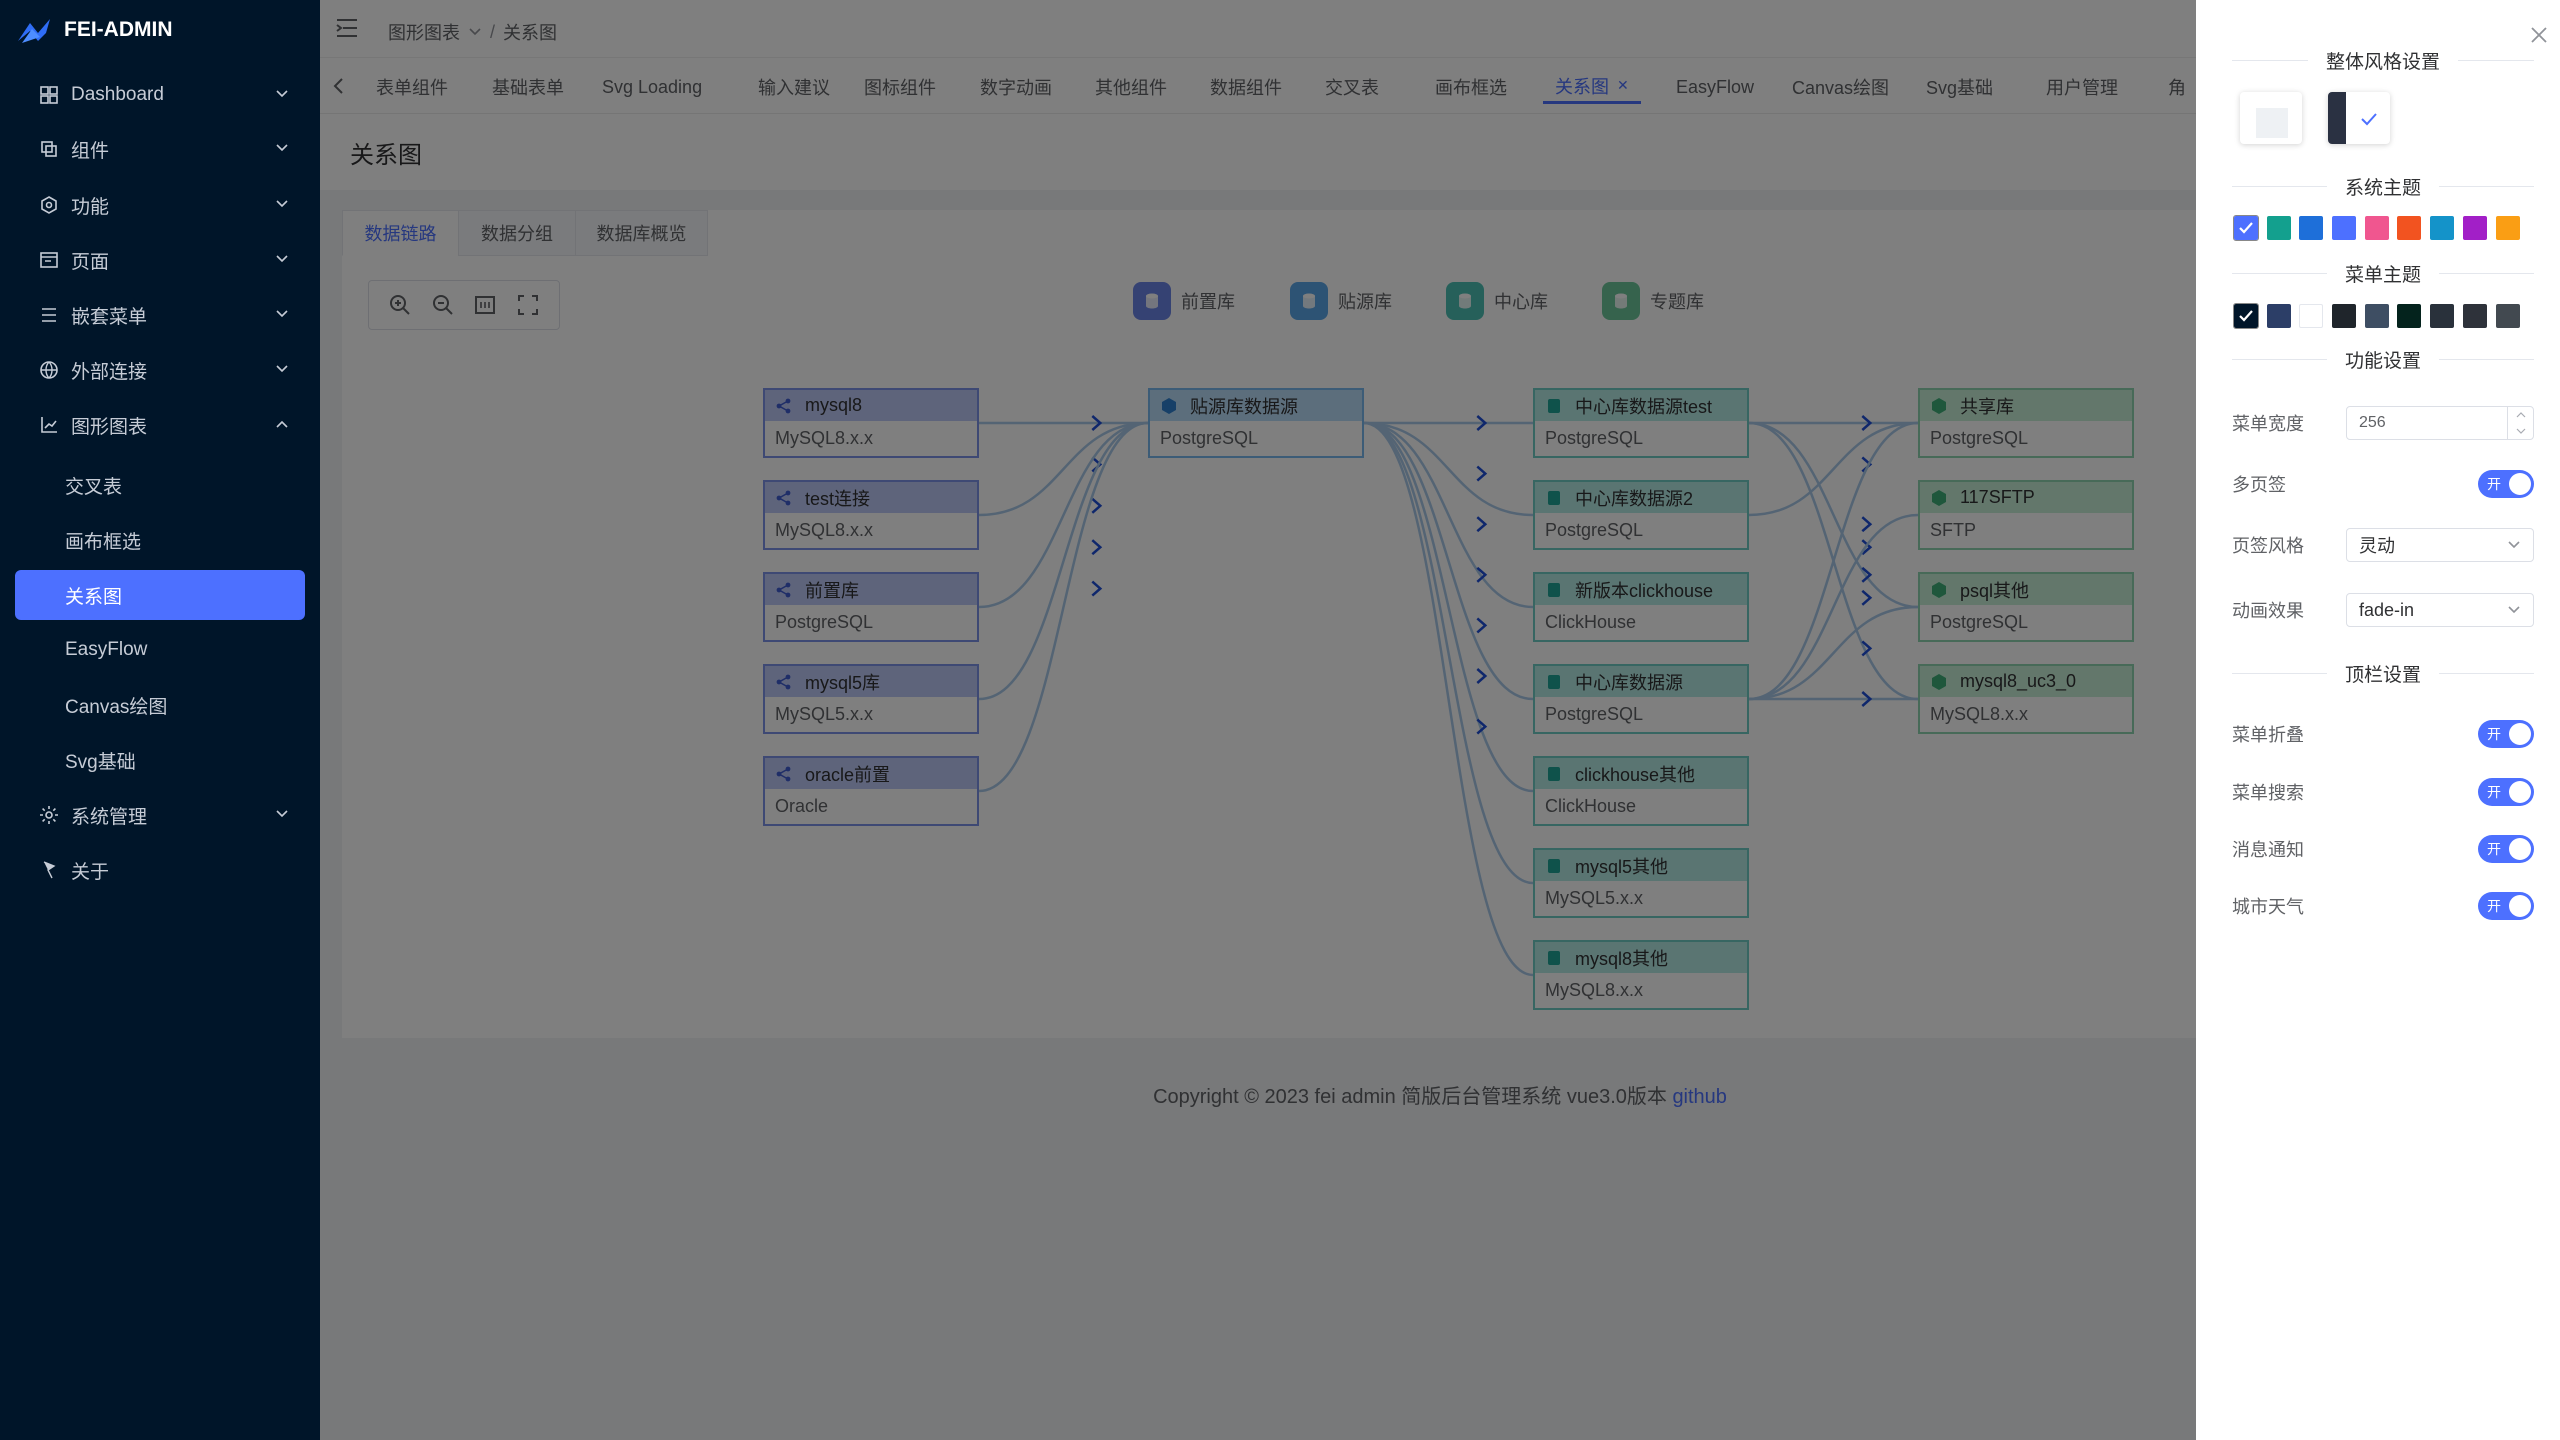 The width and height of the screenshot is (2560, 1440). I want to click on sidebar-item: 功能, so click(160, 205).